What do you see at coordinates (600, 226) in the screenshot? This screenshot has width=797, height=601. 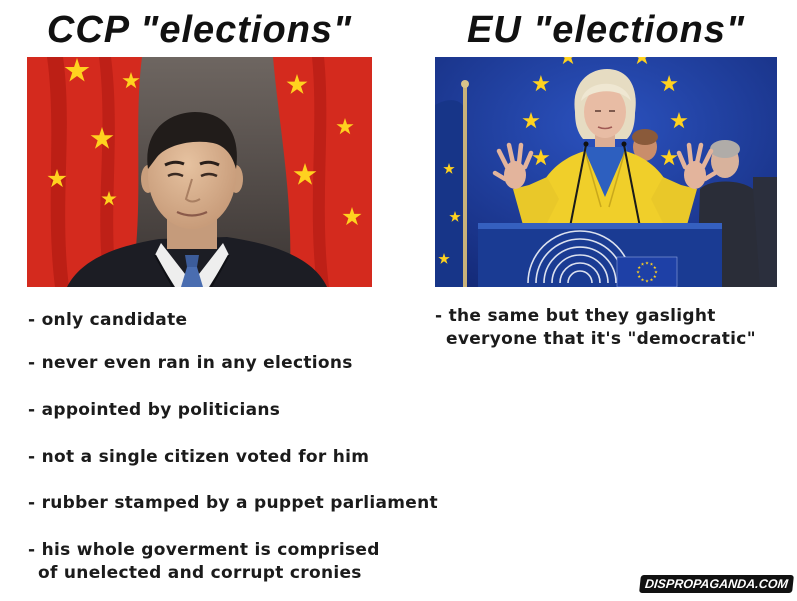 I see `podium-top-edge` at bounding box center [600, 226].